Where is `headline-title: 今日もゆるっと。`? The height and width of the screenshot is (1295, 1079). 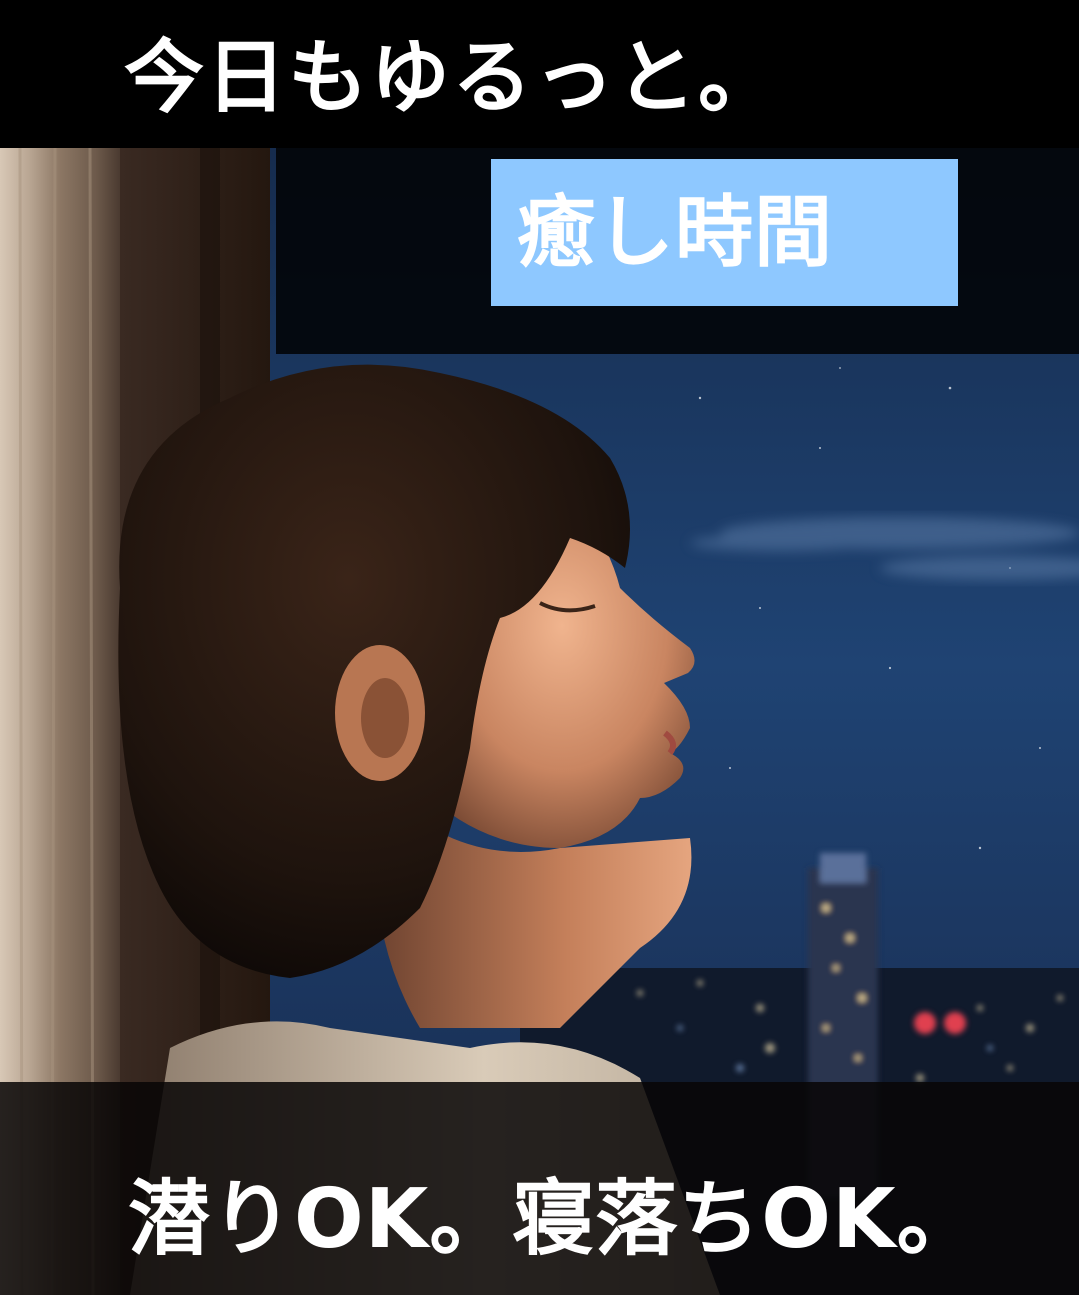
headline-title: 今日もゆるっと。 is located at coordinates (452, 77).